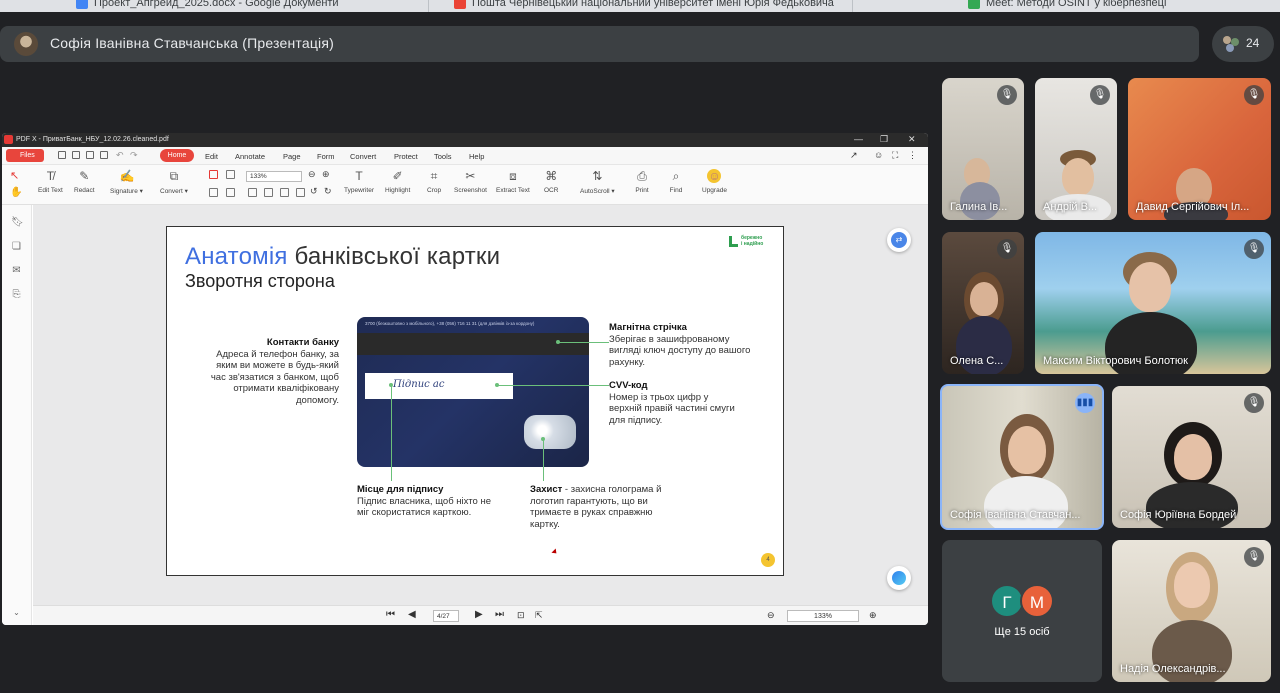 The width and height of the screenshot is (1280, 693). I want to click on attachment-icon: ⎘, so click(16, 294).